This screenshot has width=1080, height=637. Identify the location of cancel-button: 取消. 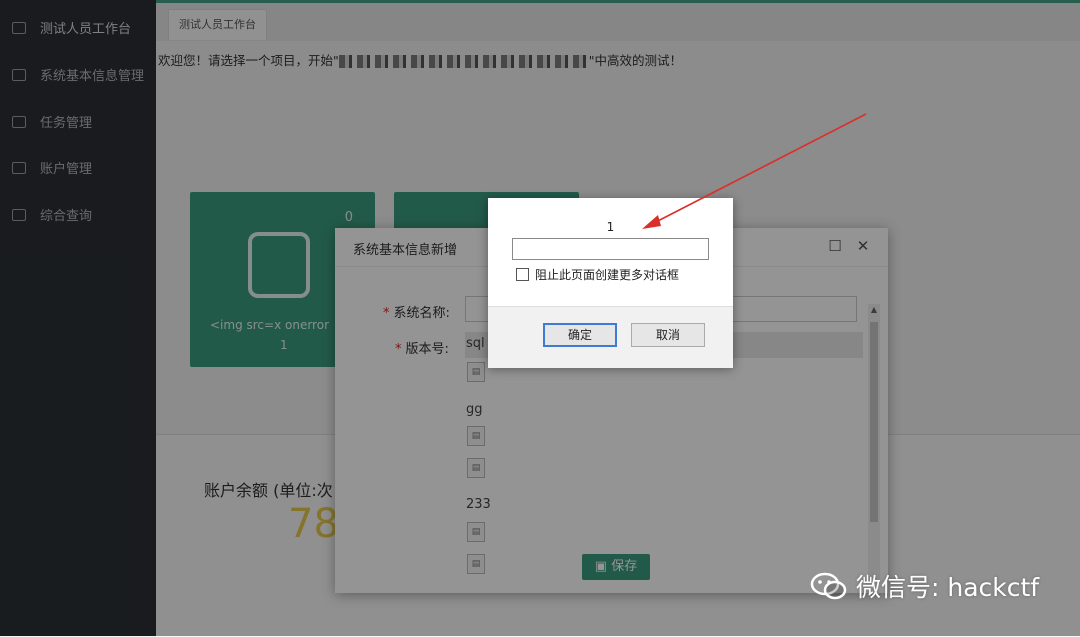
(668, 335).